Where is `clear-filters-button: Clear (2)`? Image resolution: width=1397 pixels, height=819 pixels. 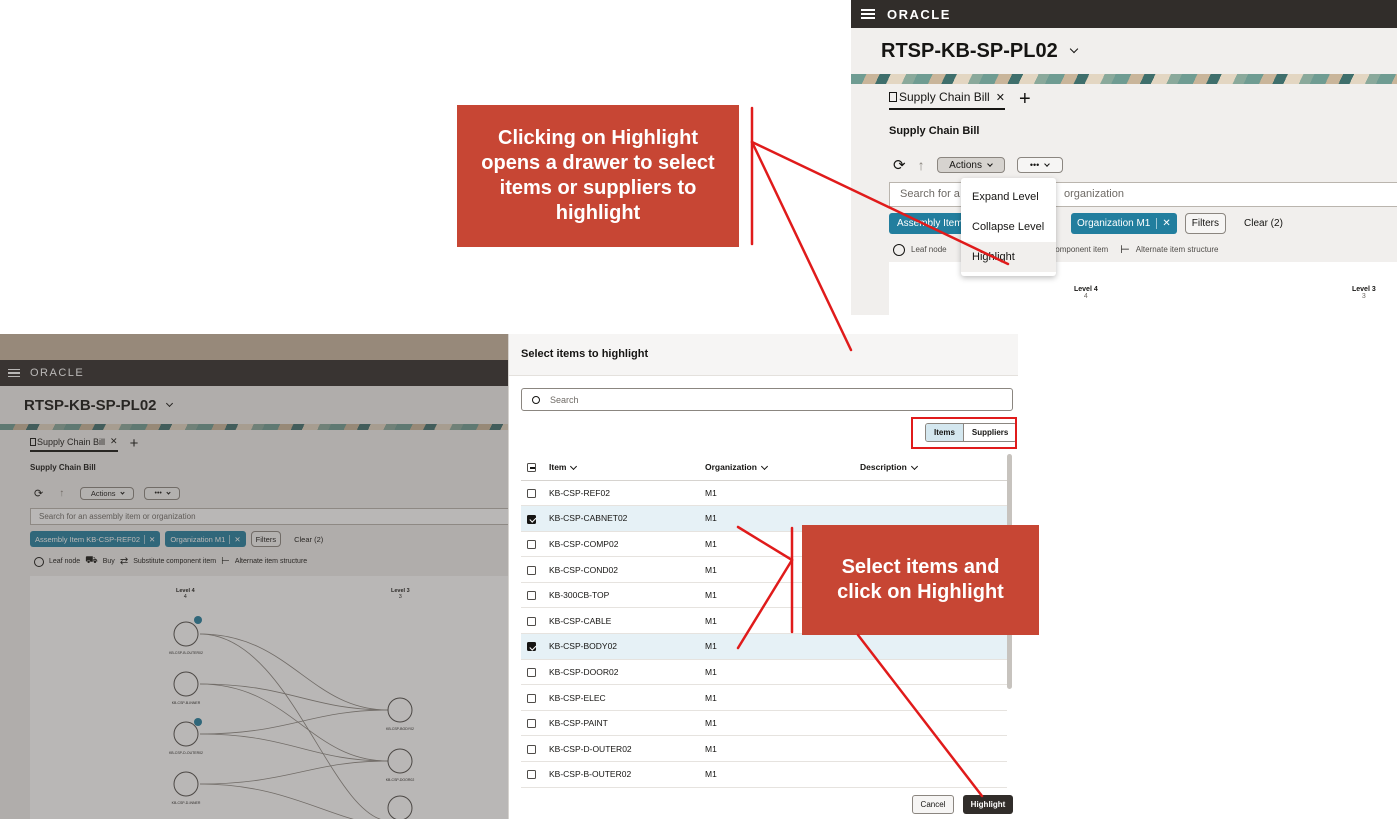 clear-filters-button: Clear (2) is located at coordinates (1263, 223).